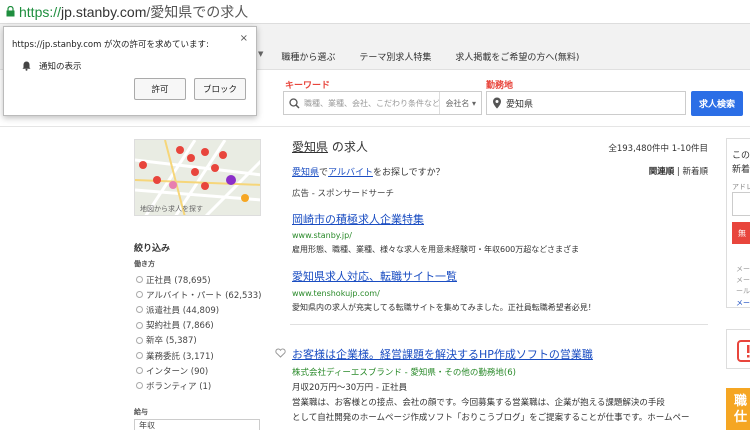 The height and width of the screenshot is (430, 750). What do you see at coordinates (244, 38) in the screenshot?
I see `close-icon: ×` at bounding box center [244, 38].